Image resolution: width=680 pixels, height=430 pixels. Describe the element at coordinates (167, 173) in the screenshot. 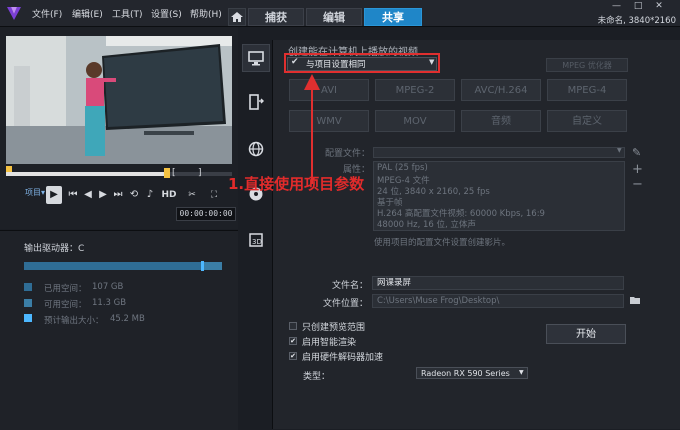

I see `mark-out-marker-icon` at that location.